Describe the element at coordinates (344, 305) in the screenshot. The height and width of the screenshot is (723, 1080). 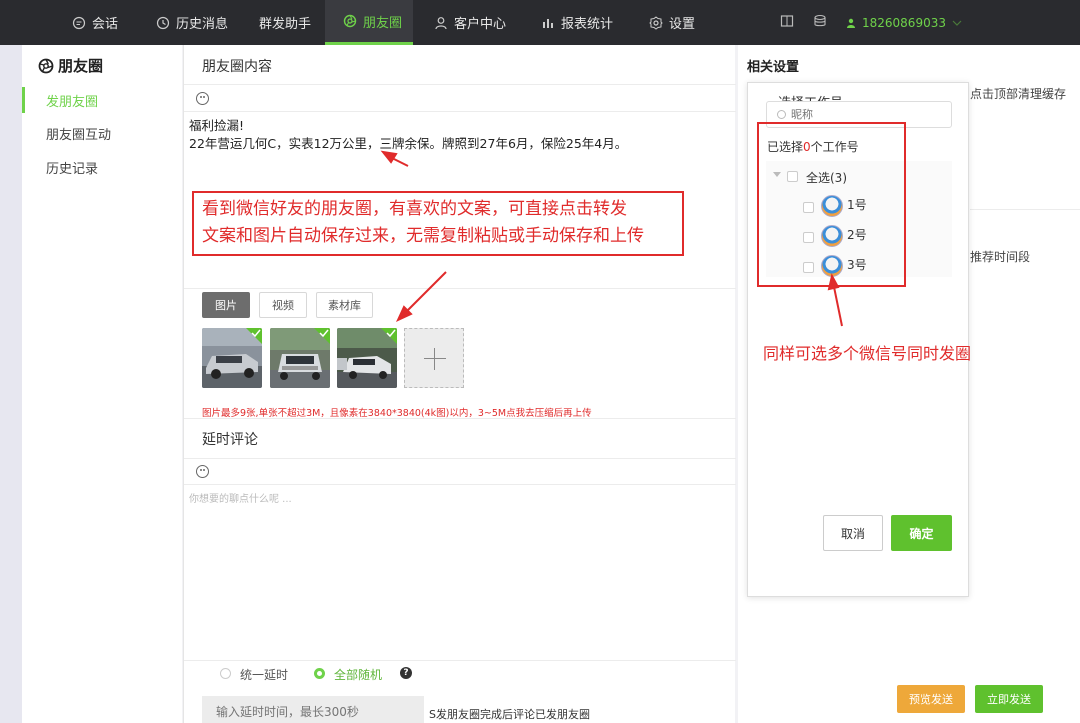
I see `tab-material-library: 素材库` at that location.